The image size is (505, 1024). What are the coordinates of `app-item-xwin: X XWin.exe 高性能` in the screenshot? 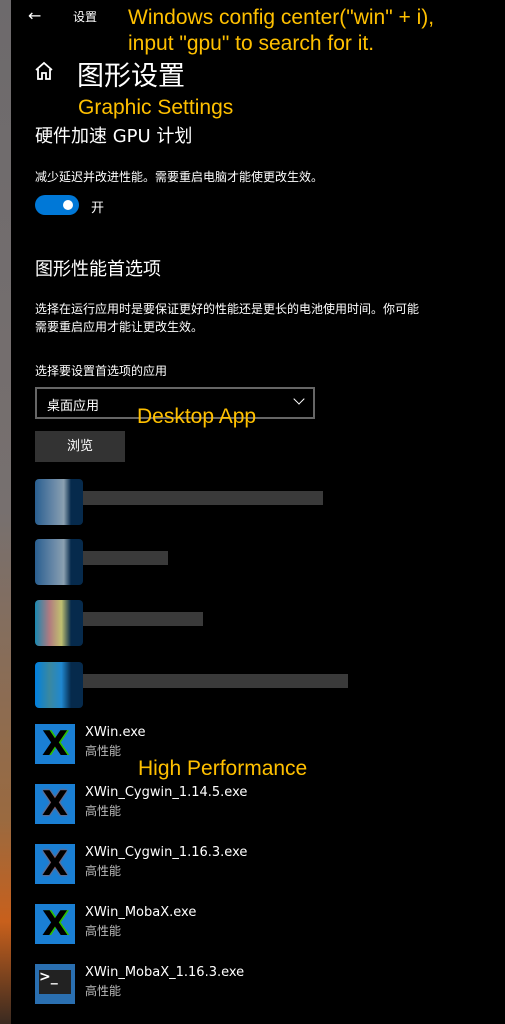 It's located at (90, 744).